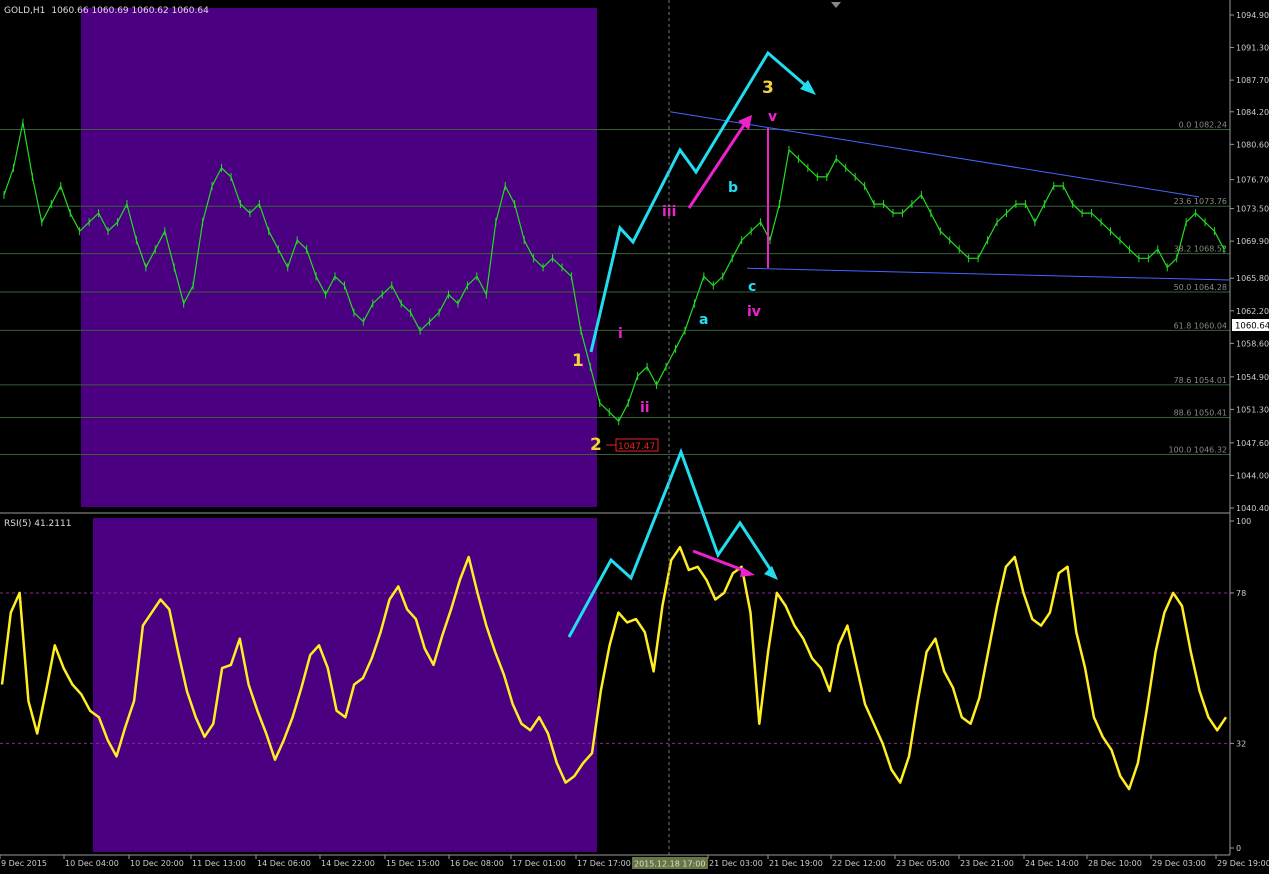 The image size is (1269, 874). I want to click on price-tick-label: 1062.20, so click(1252, 311).